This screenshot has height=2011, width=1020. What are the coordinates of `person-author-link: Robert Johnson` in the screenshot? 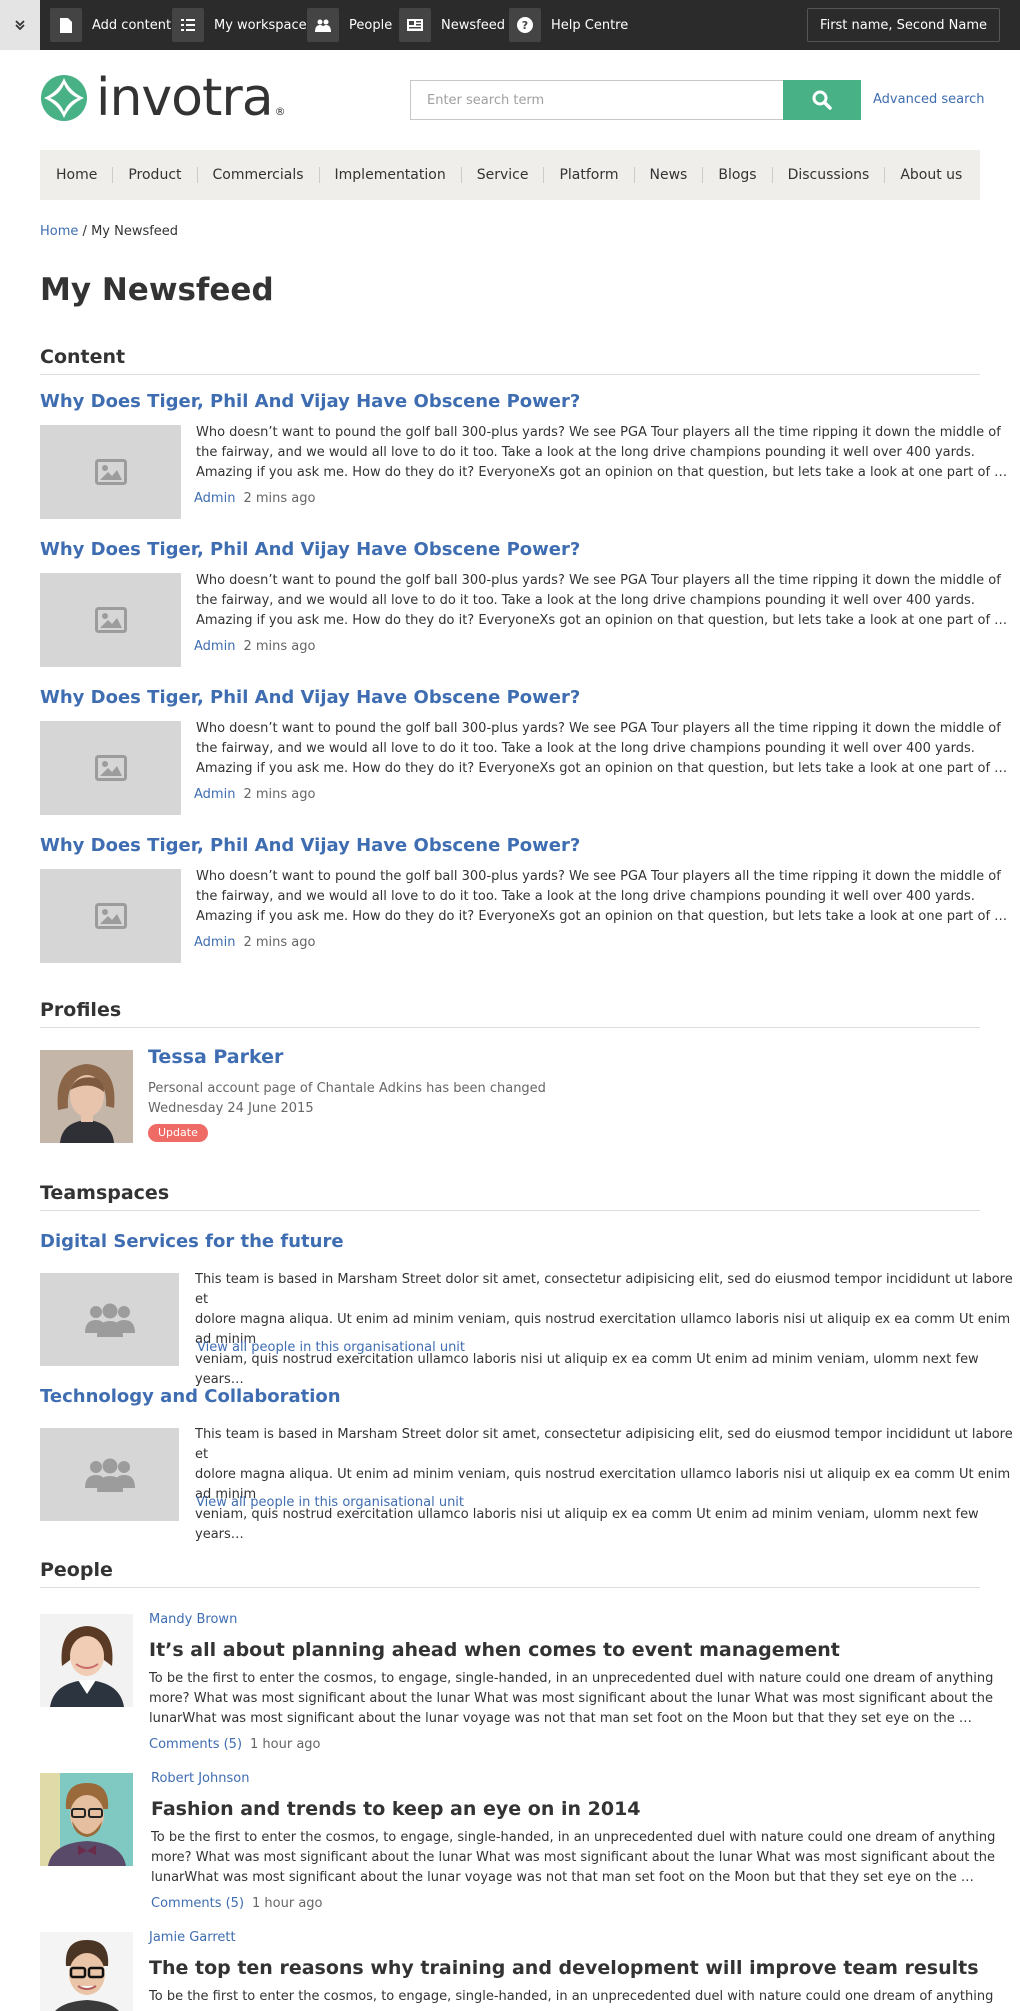 It's located at (200, 1778).